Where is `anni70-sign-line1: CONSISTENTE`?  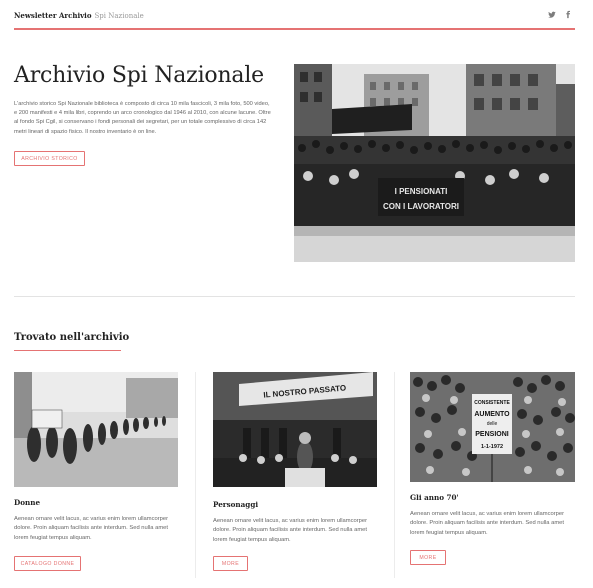
anni70-sign-line1: CONSISTENTE is located at coordinates (492, 403).